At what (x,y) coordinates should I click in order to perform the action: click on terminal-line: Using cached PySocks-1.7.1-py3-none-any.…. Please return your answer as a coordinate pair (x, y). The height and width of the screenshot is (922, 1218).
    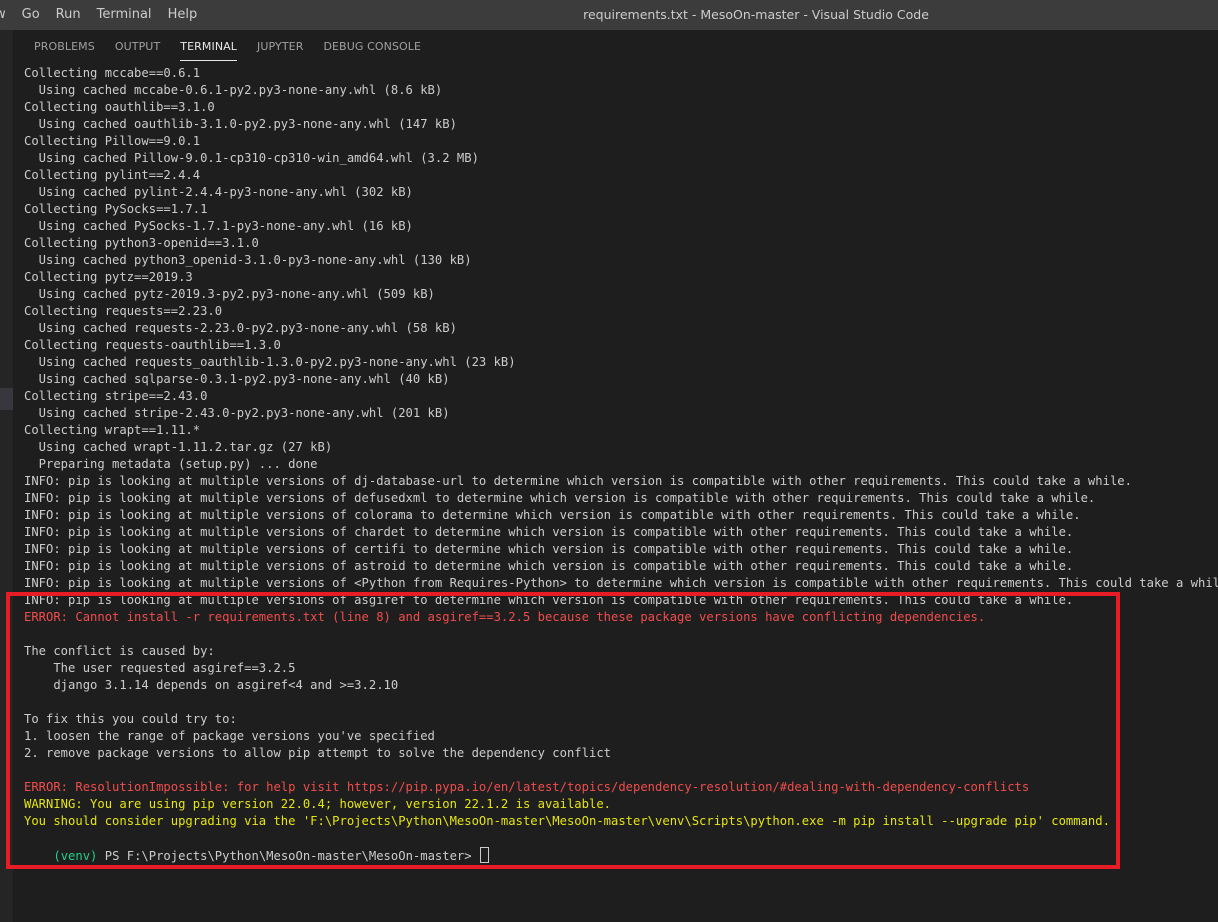
    Looking at the image, I should click on (218, 226).